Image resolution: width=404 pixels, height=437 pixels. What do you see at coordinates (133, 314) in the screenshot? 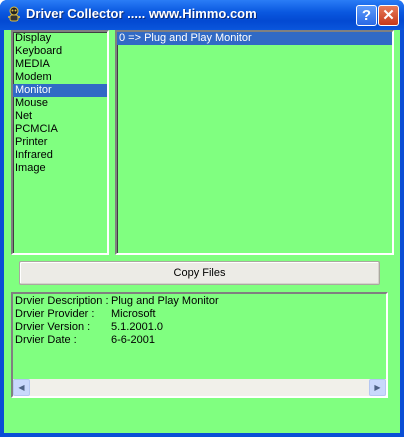
I see `provider-value: Microsoft` at bounding box center [133, 314].